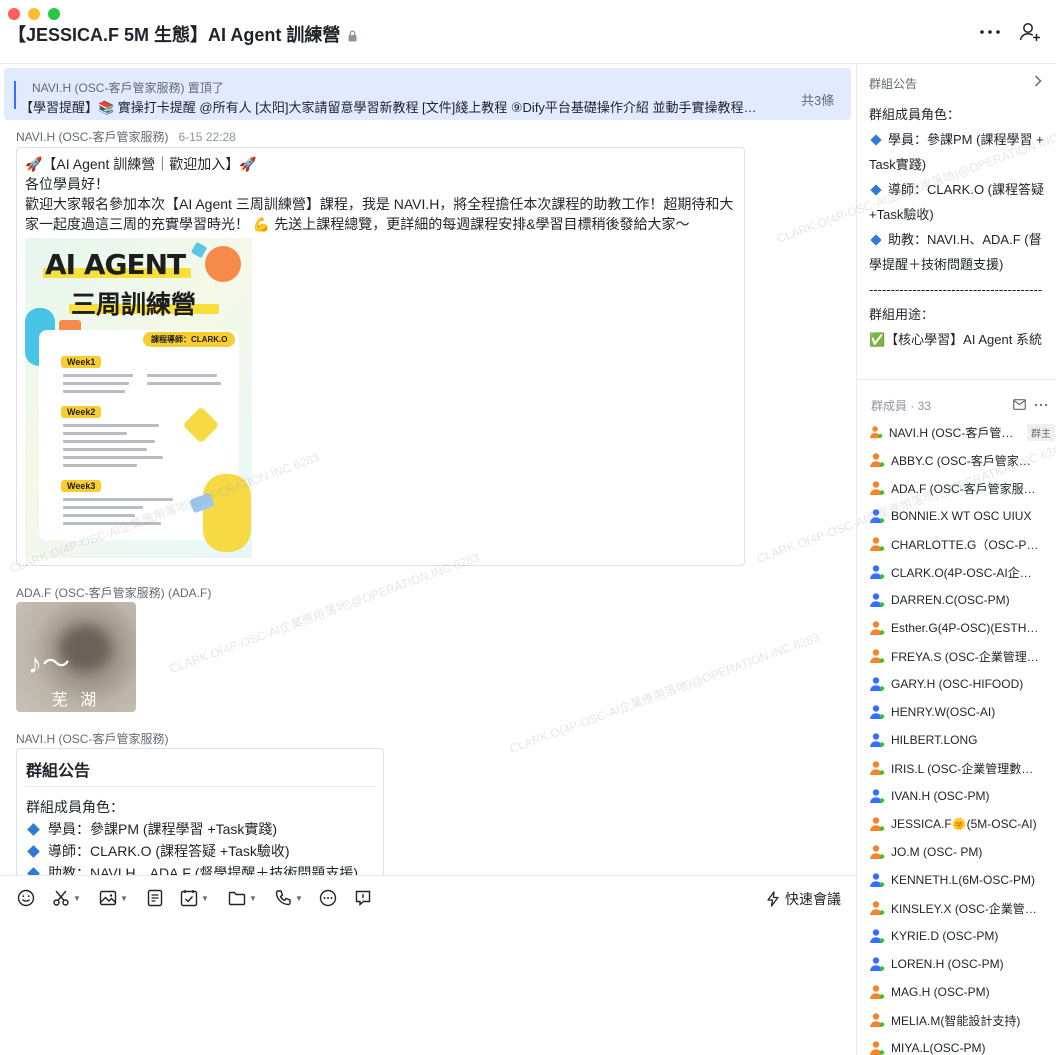  I want to click on image-icon: ▼, so click(113, 898).